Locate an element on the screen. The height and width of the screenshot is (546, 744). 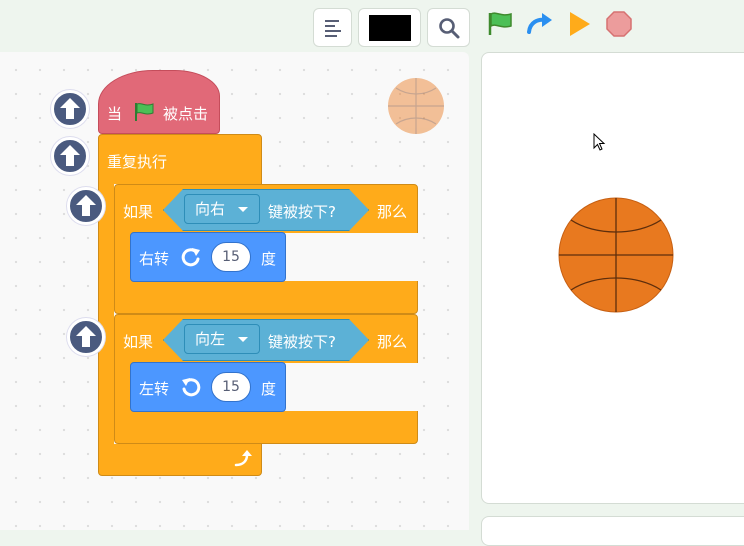
key-pressed-sensing: 向左 键被按下? is located at coordinates (266, 340).